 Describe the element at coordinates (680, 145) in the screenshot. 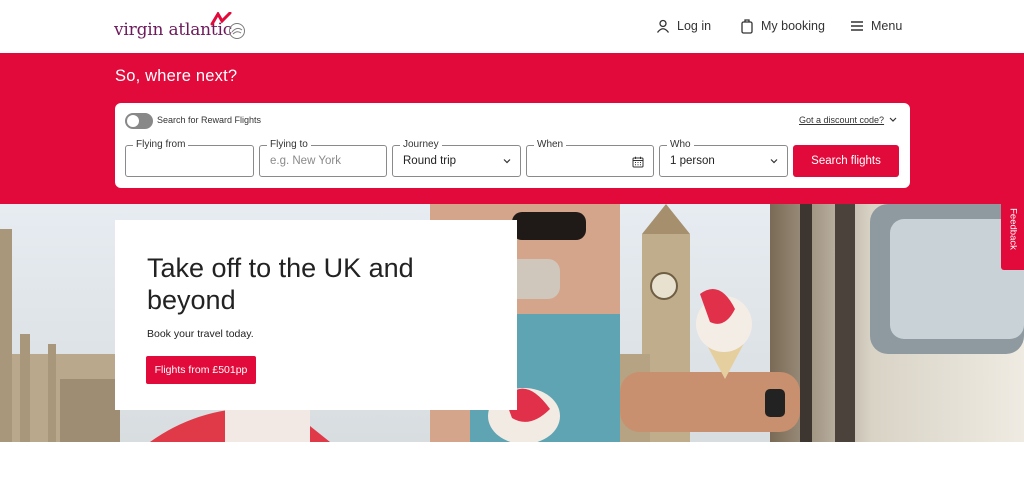

I see `who-label: Who` at that location.